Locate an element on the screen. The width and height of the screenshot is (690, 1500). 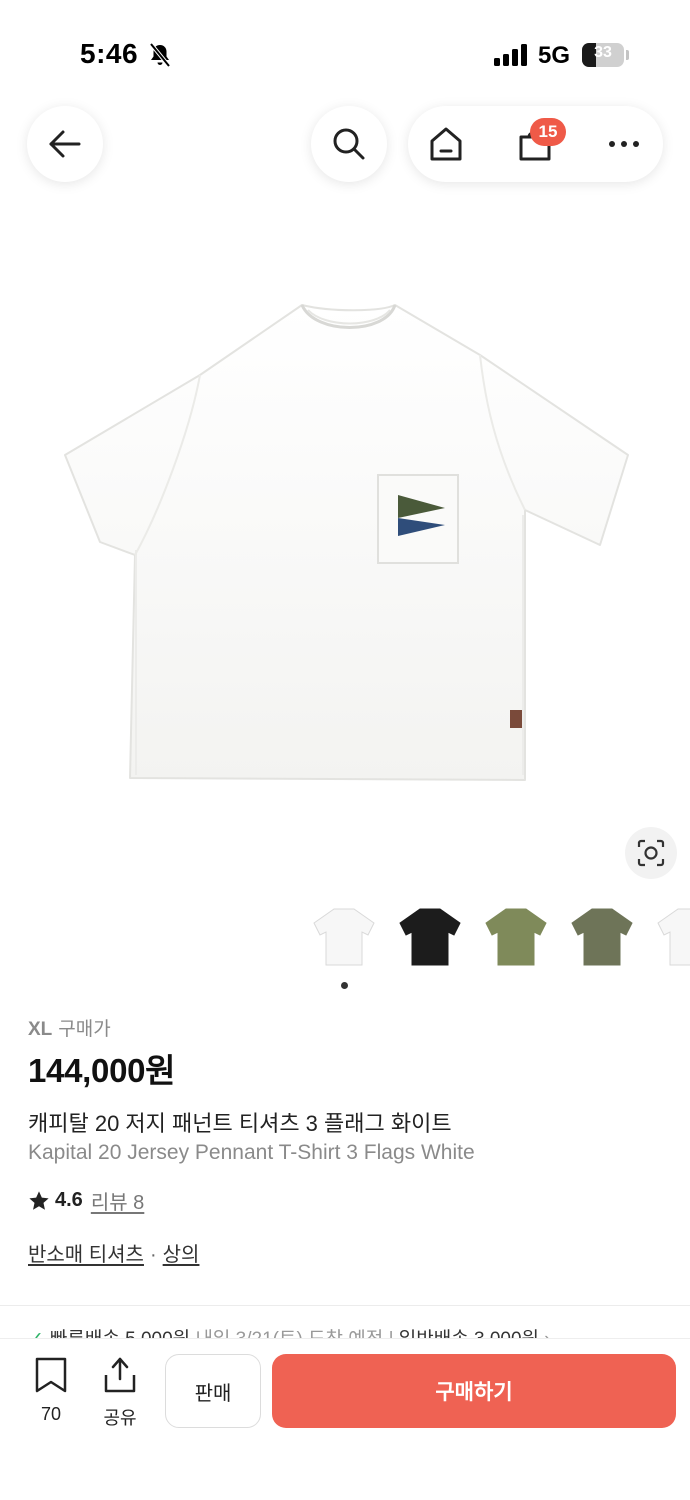
category-link-tshirts: 반소매 티셔츠 is located at coordinates (86, 1255).